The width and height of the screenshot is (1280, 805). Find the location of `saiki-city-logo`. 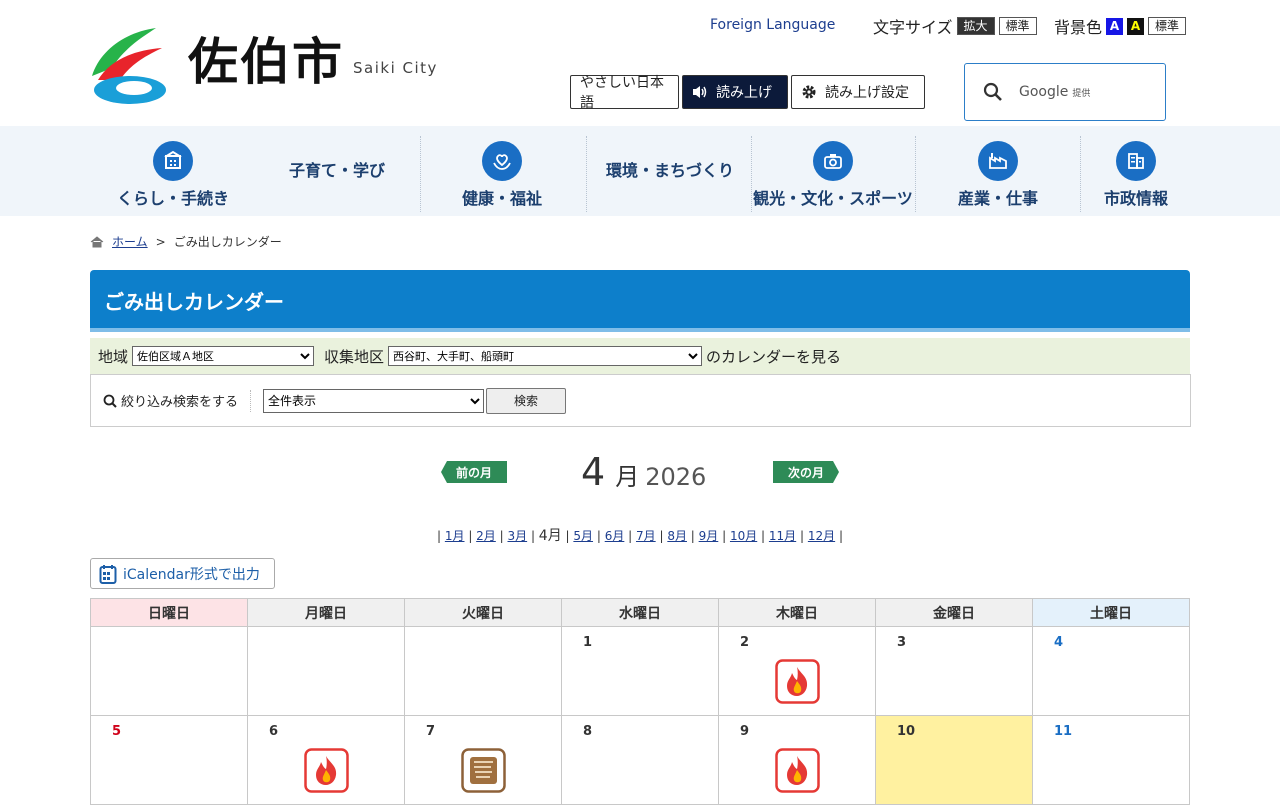

saiki-city-logo is located at coordinates (133, 65).